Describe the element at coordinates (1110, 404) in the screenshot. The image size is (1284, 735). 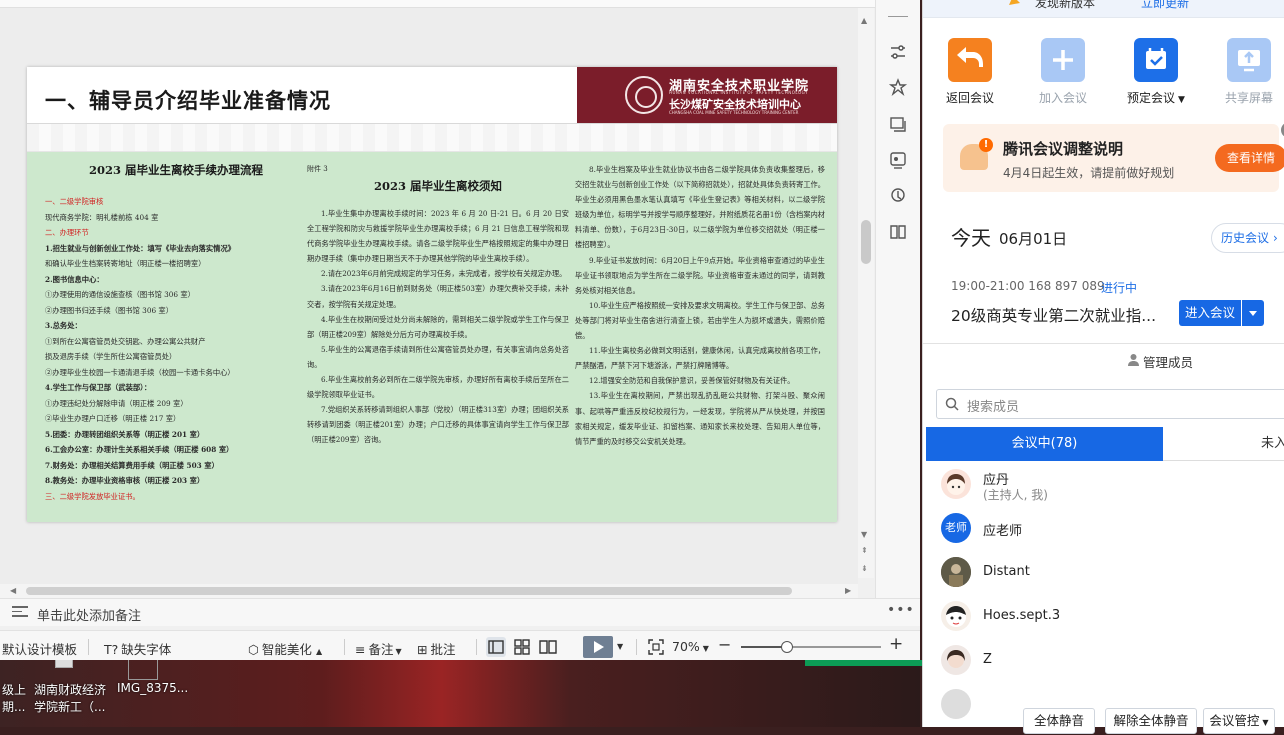
I see `member-search-input: 搜索成员` at that location.